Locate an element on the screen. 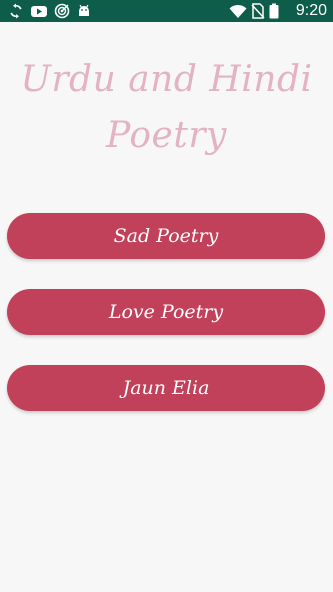 The width and height of the screenshot is (333, 592). jaun-elia-label: Jaun Elia is located at coordinates (166, 388).